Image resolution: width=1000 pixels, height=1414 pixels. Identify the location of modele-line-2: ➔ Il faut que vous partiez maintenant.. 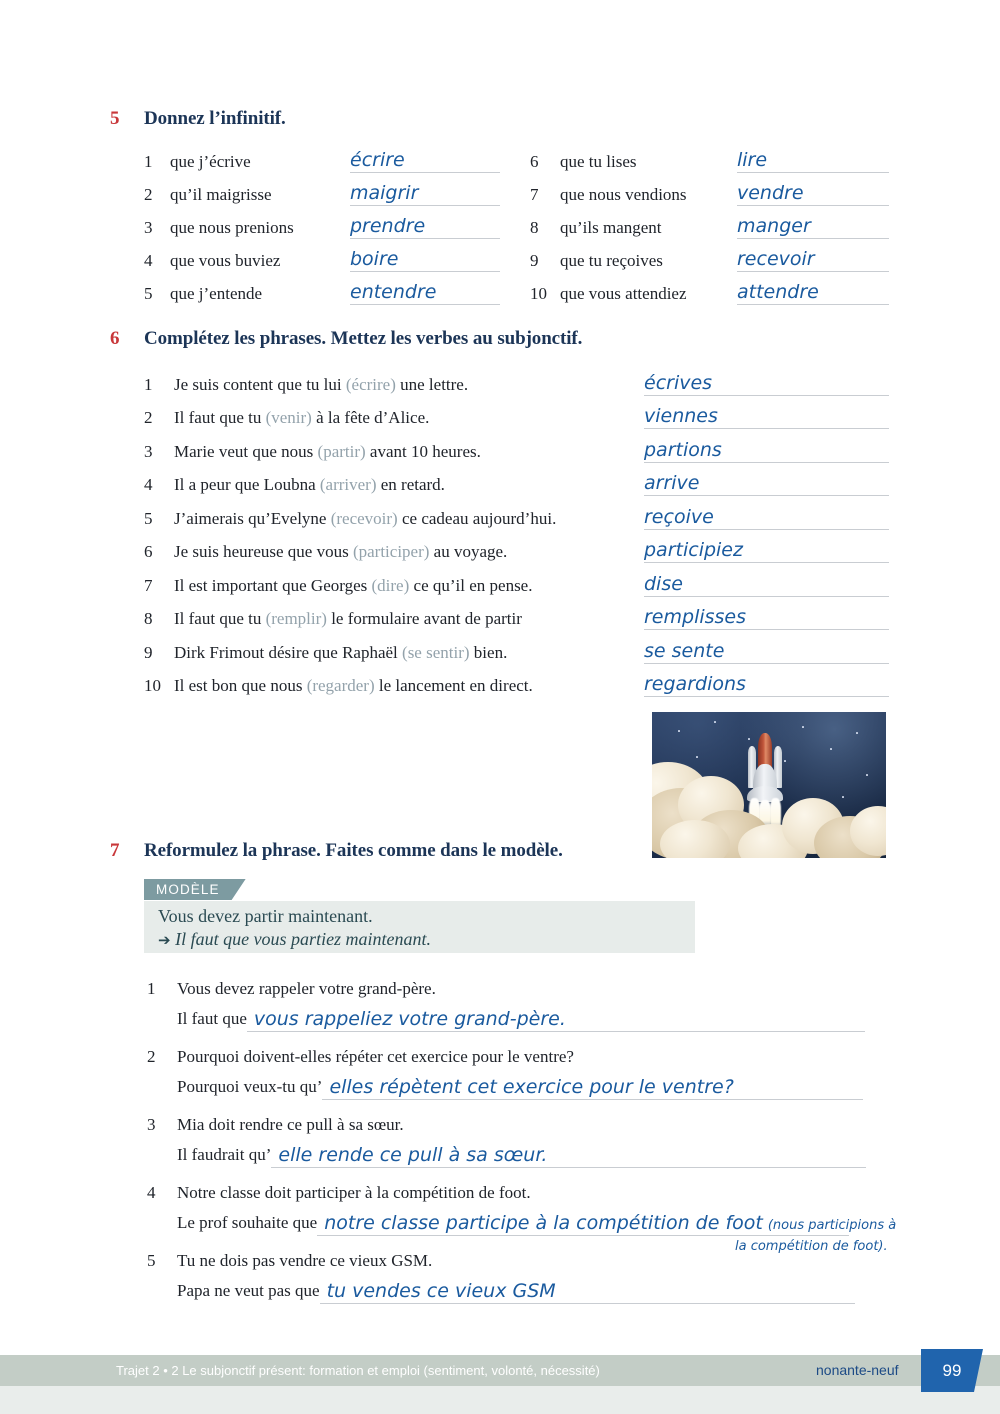
(294, 939).